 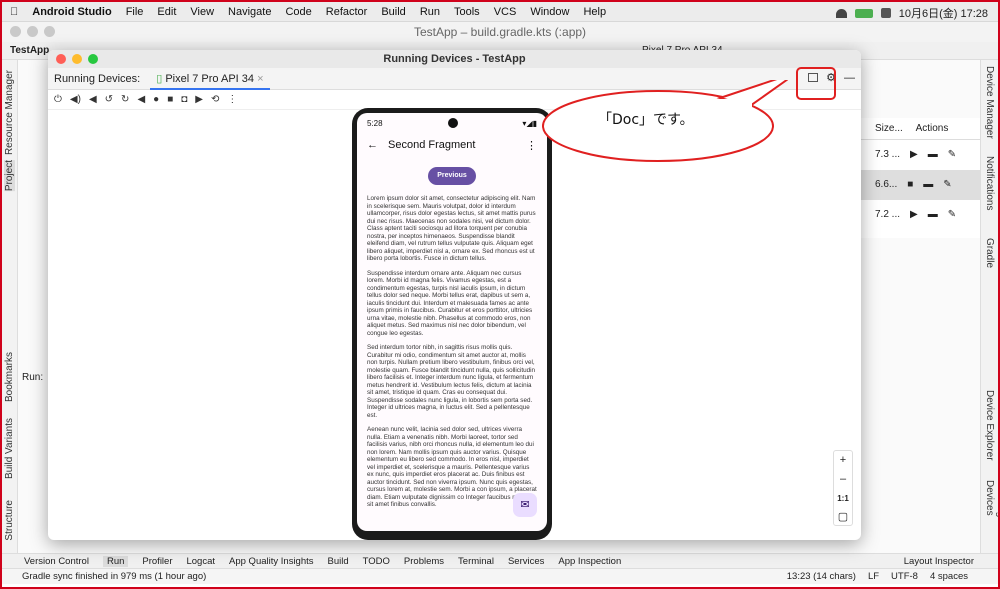 I want to click on project-name: TestApp, so click(x=29, y=50).